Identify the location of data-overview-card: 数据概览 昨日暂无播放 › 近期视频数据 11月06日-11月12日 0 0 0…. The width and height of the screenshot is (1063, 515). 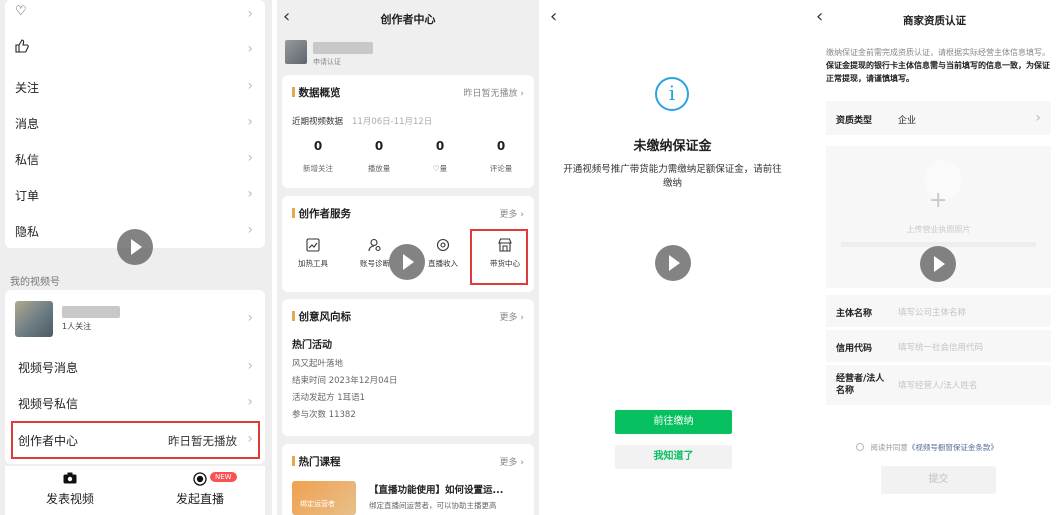
(408, 131).